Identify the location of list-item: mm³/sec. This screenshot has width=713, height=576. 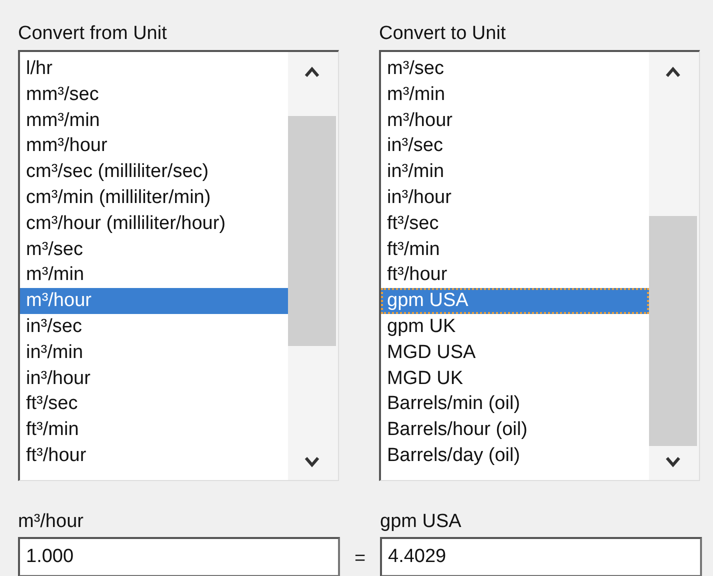
(154, 95).